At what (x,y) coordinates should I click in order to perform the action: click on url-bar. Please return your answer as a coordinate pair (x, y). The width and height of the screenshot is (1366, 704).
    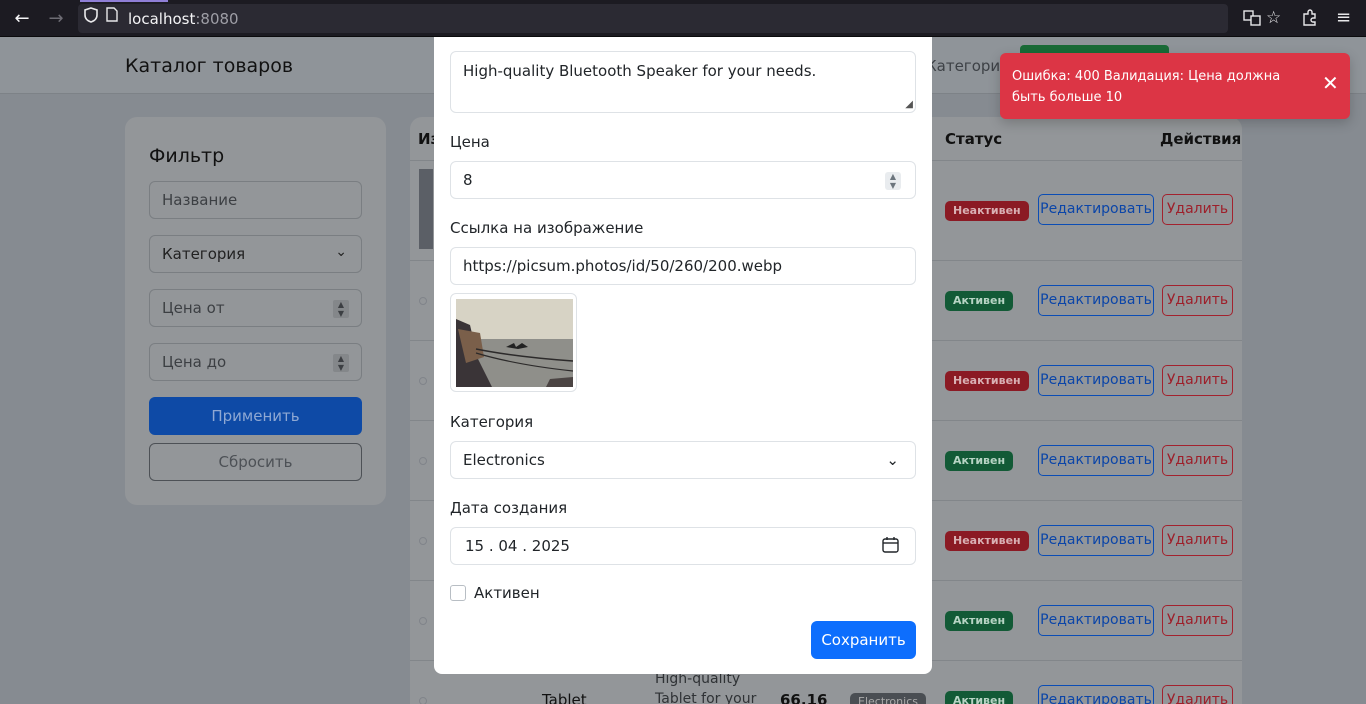
    Looking at the image, I should click on (653, 18).